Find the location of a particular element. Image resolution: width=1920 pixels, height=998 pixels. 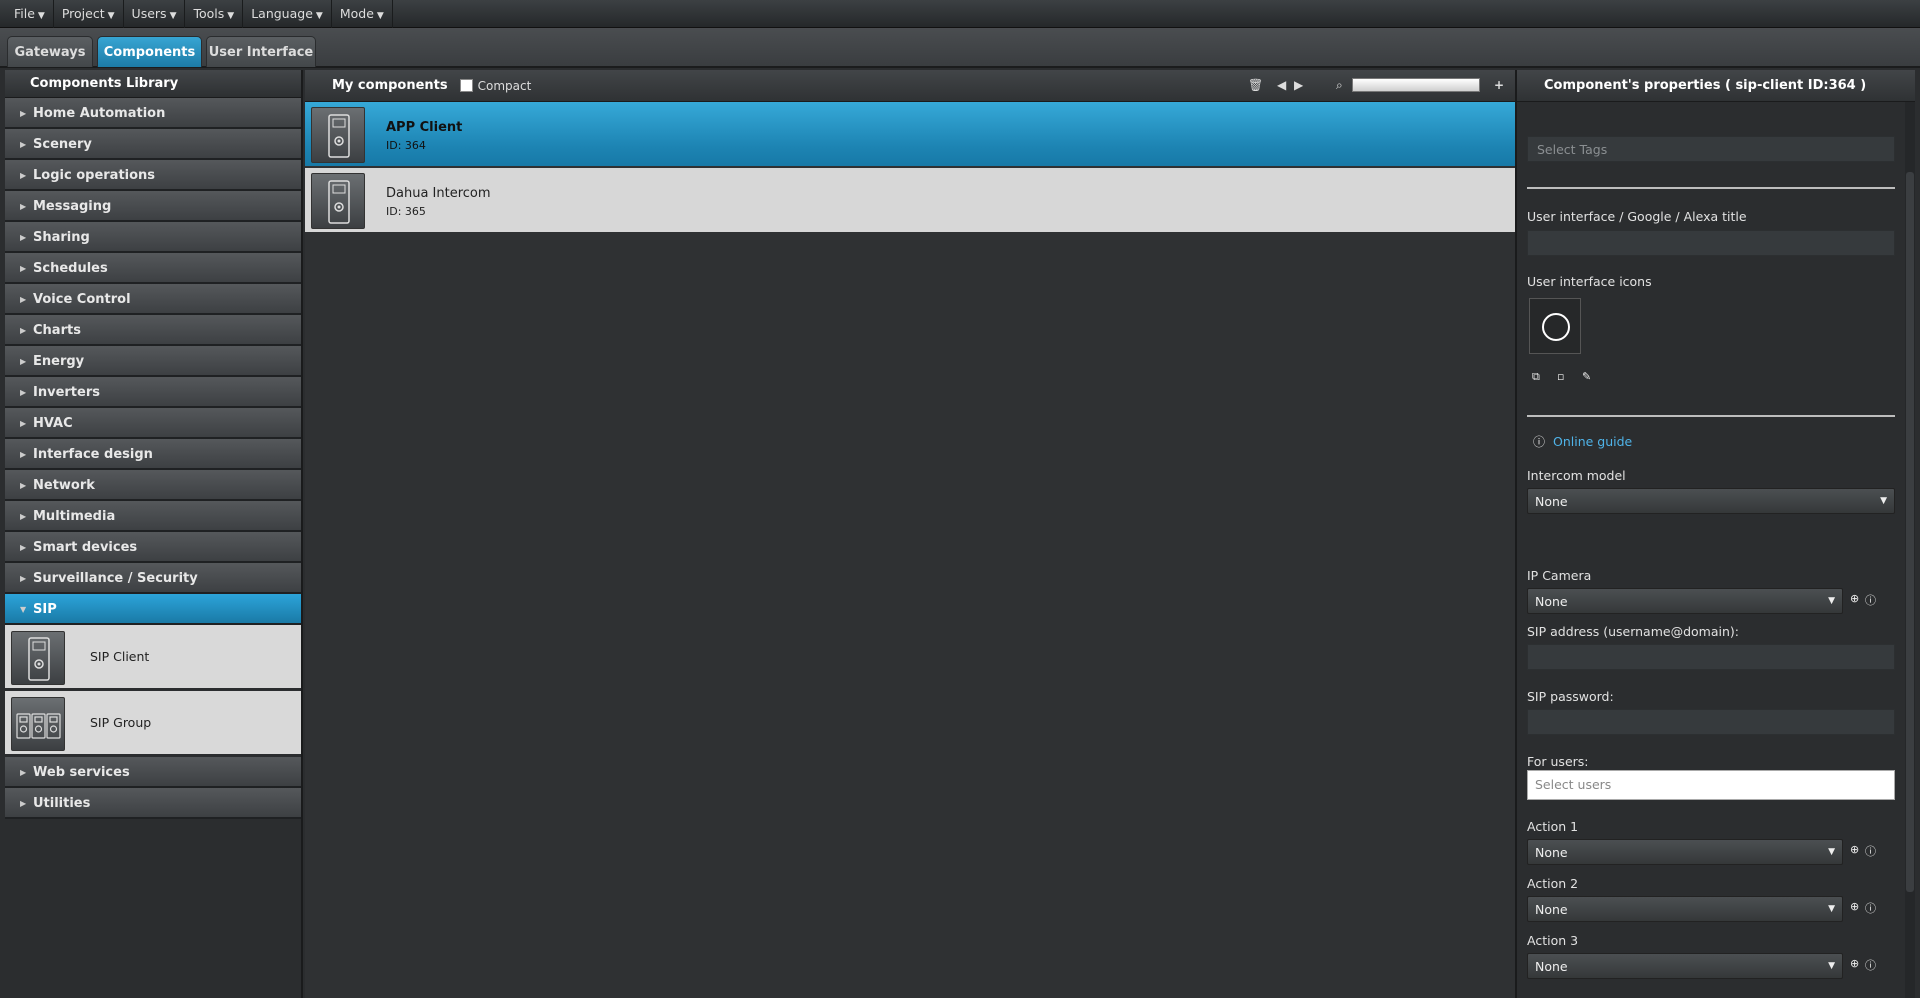

action-3-select: None ▼ is located at coordinates (1685, 966).